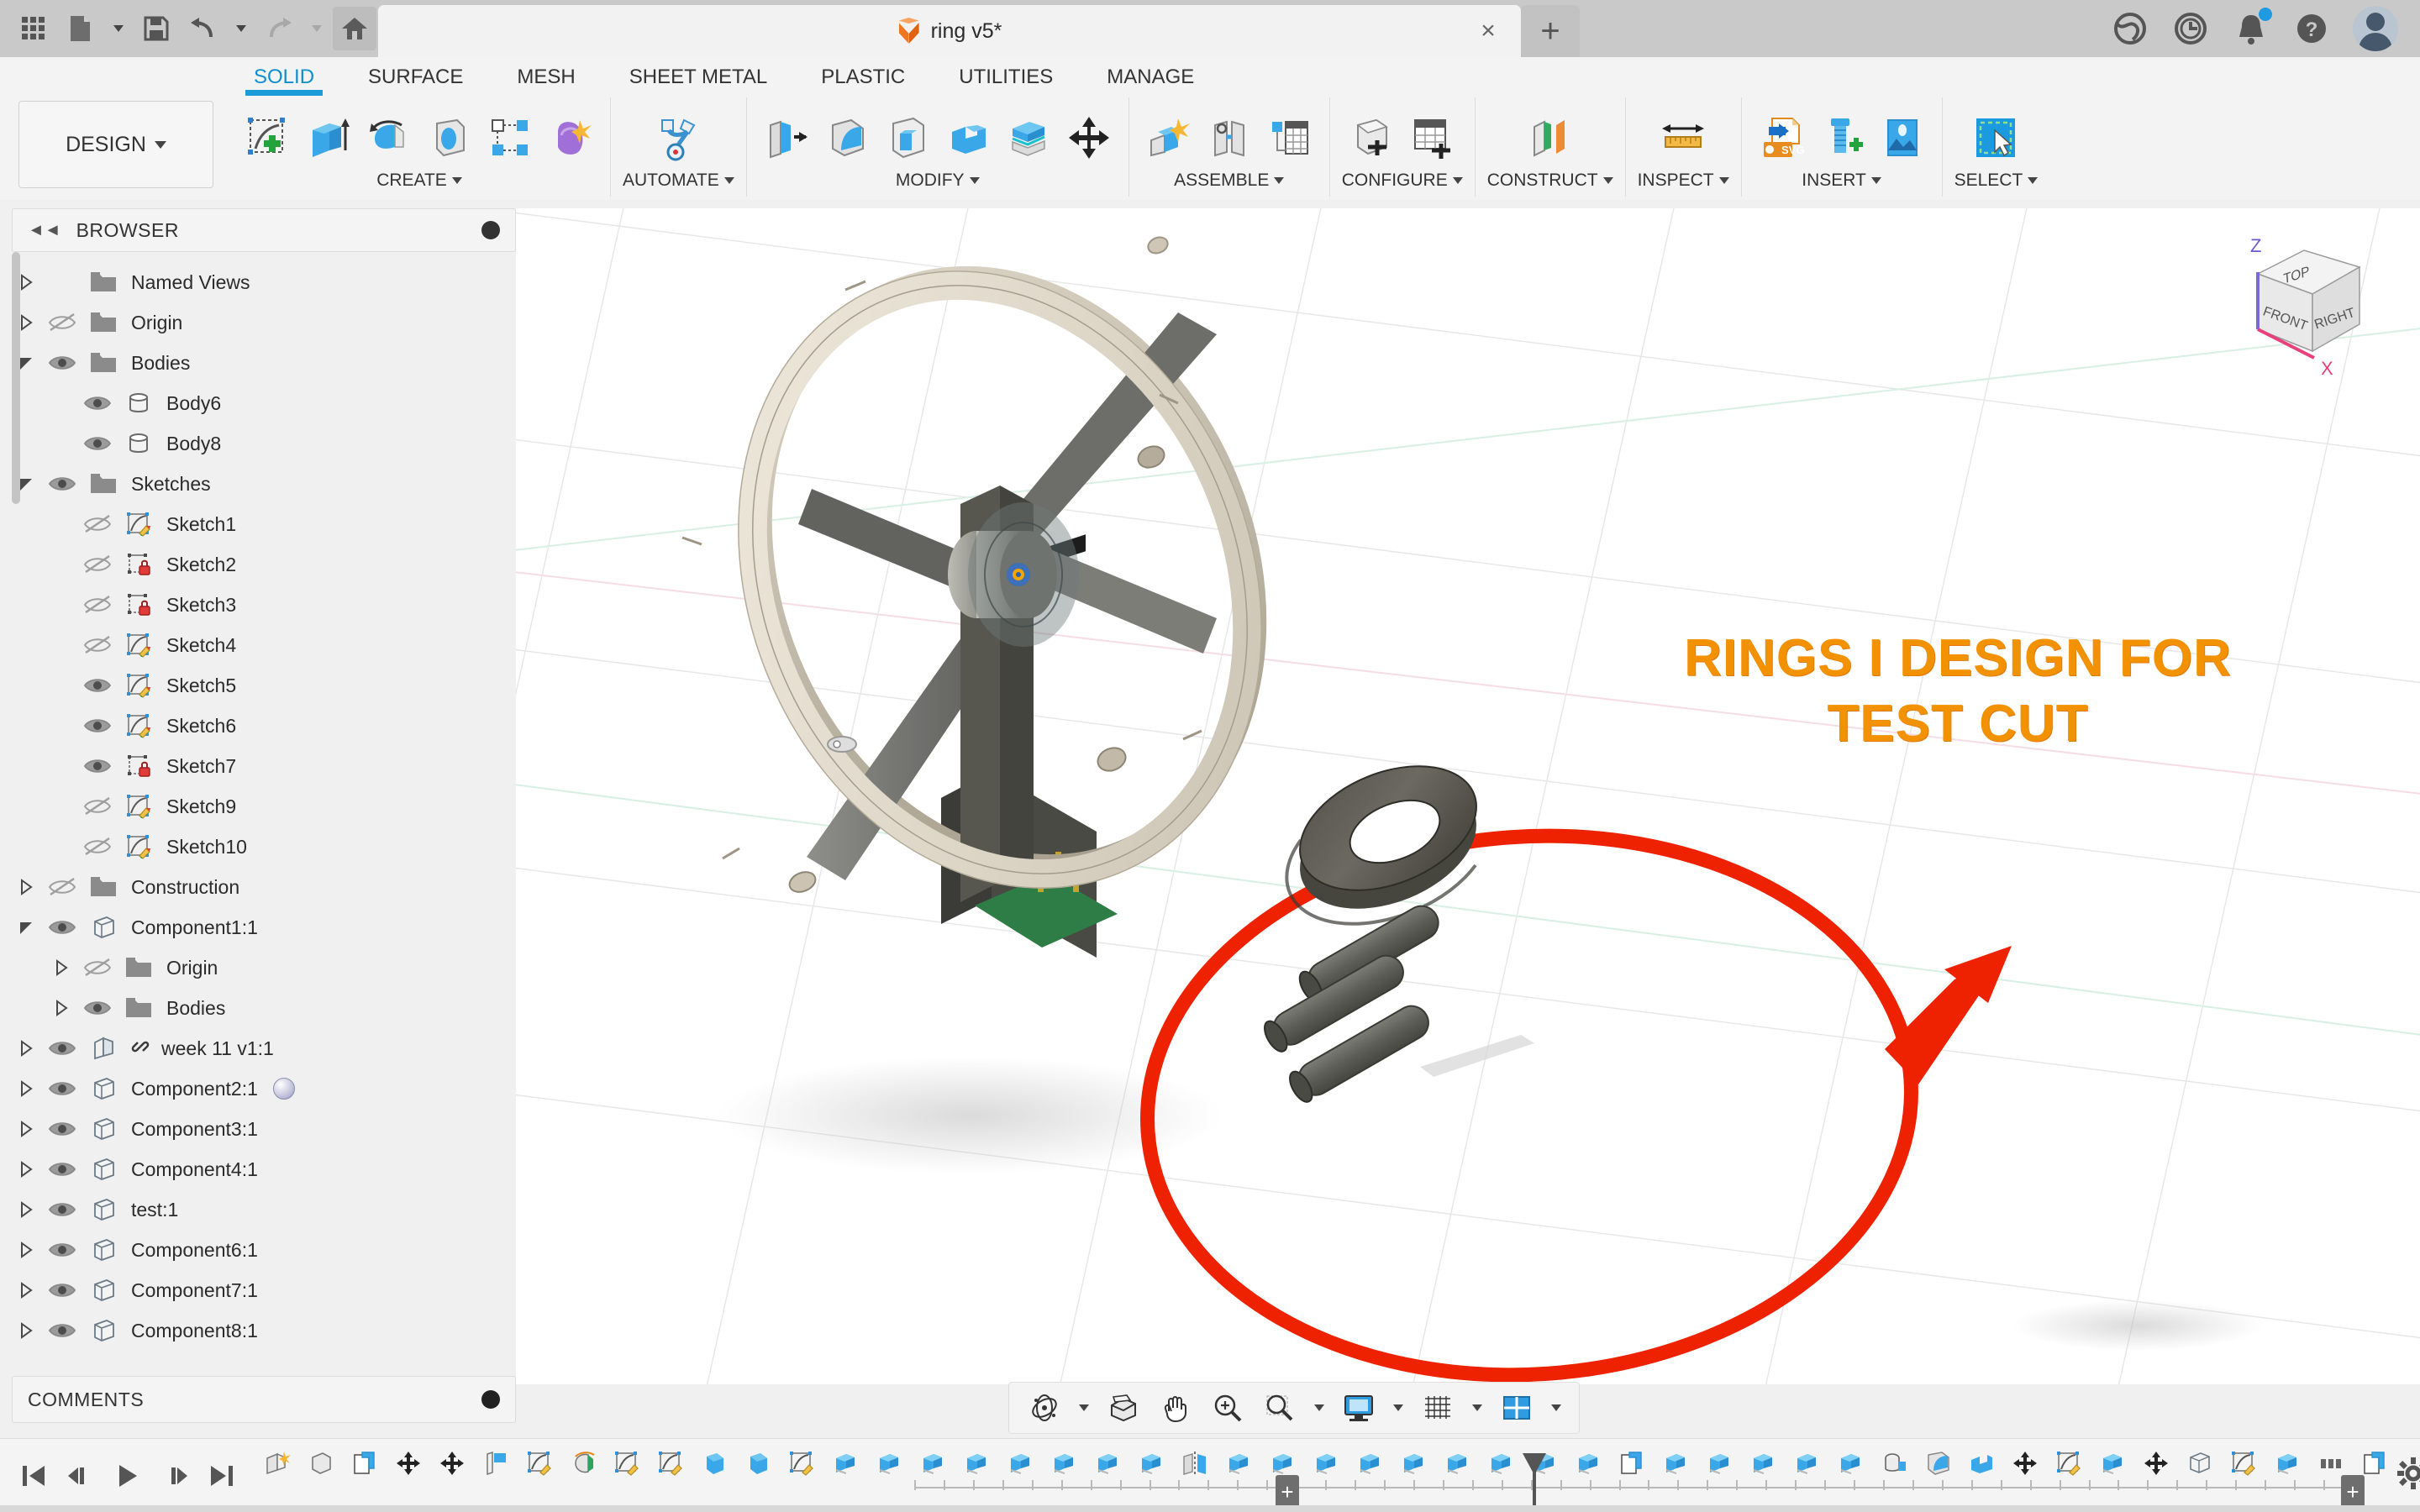  Describe the element at coordinates (1290, 138) in the screenshot. I see `bom-icon` at that location.